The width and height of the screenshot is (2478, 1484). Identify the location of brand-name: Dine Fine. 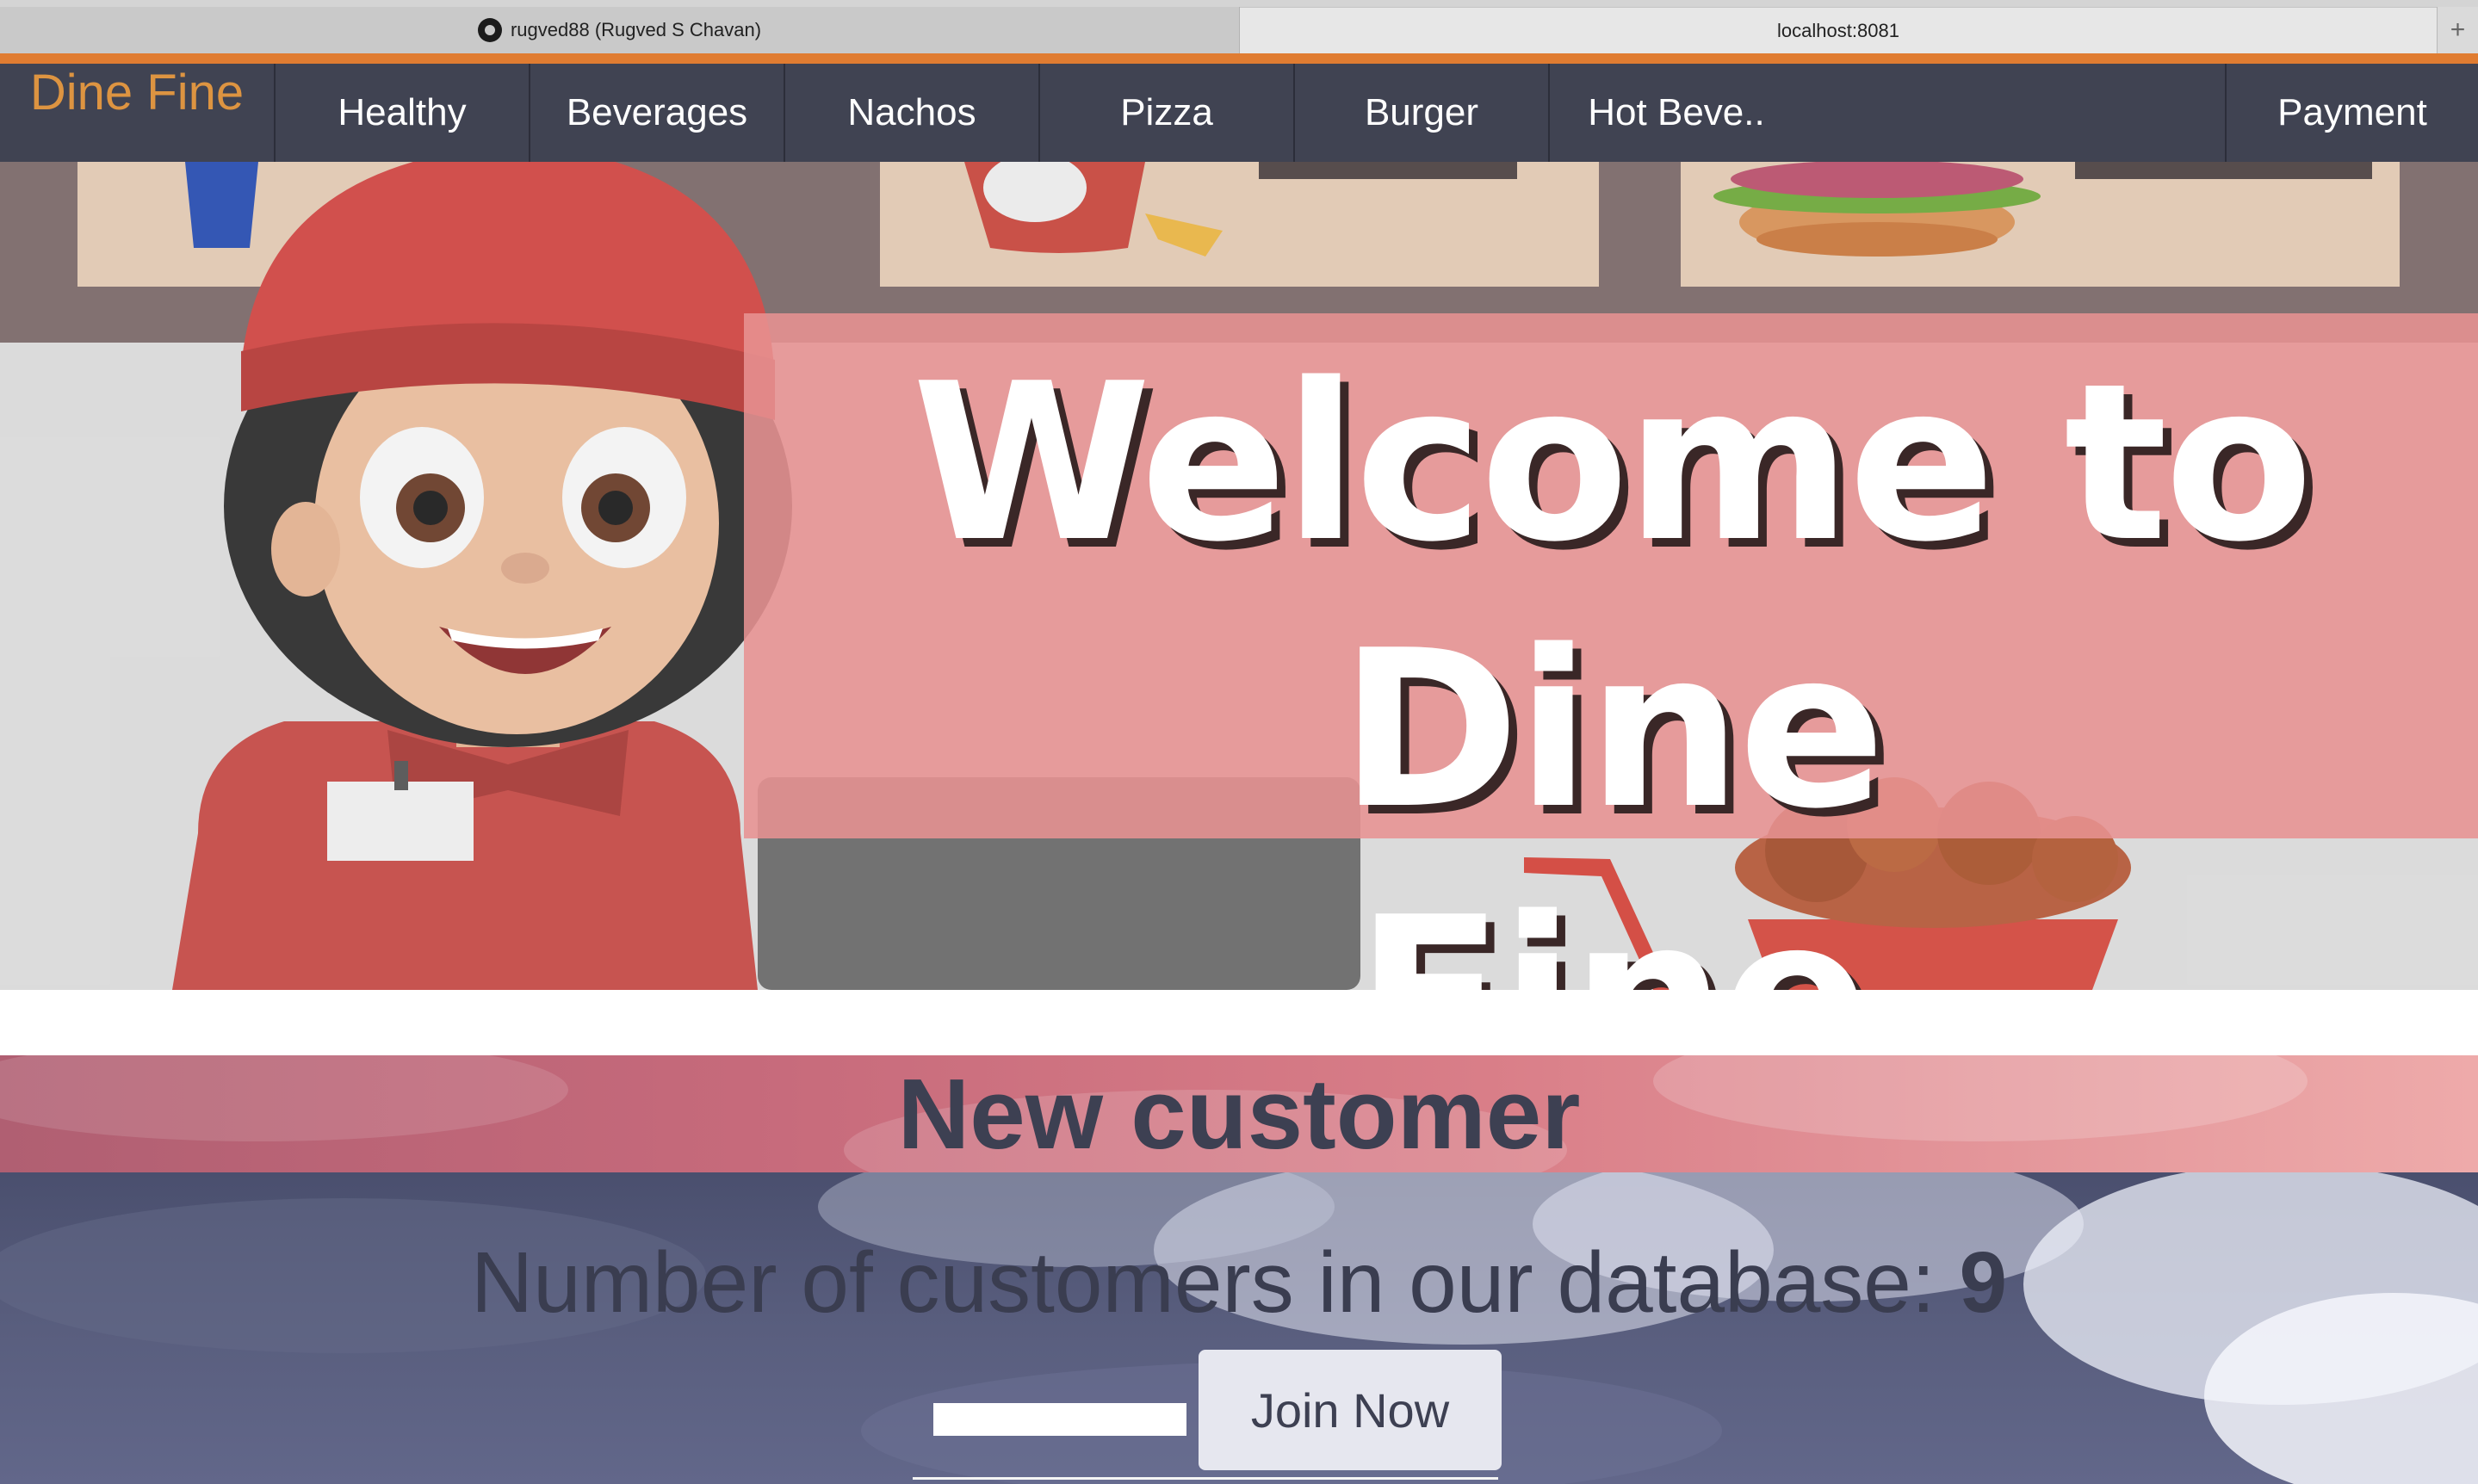
(137, 93).